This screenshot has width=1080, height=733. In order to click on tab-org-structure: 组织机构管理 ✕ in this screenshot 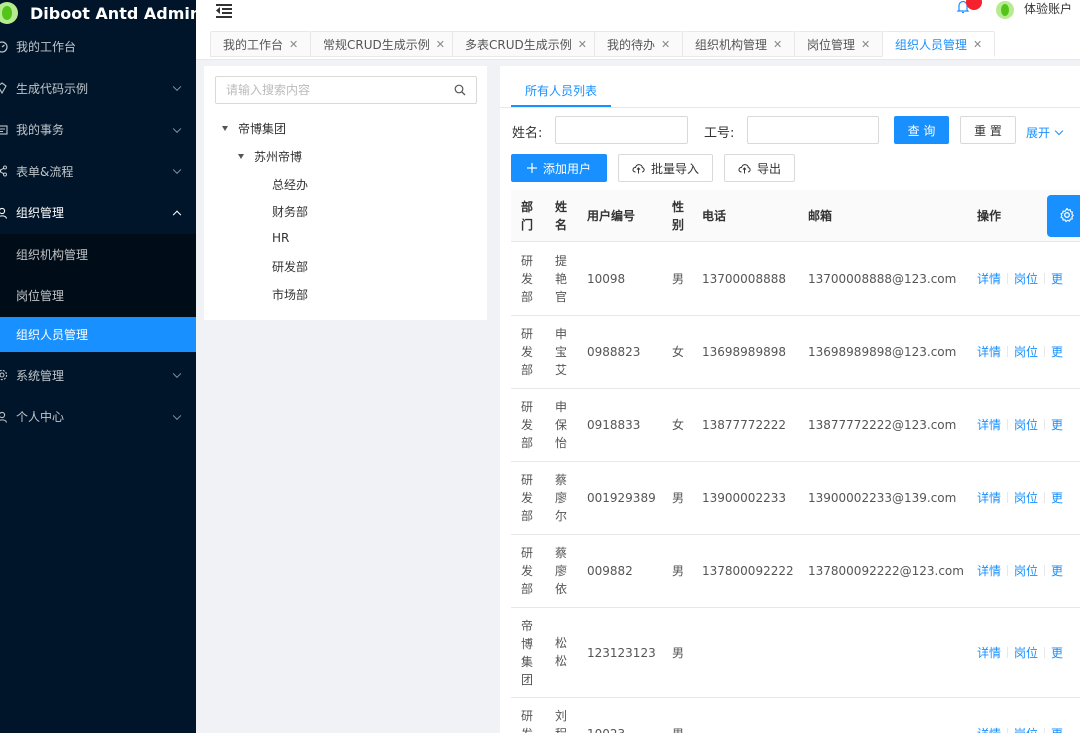, I will do `click(739, 44)`.